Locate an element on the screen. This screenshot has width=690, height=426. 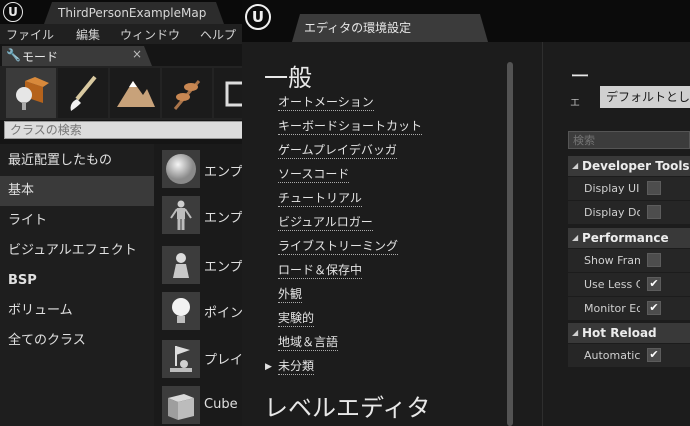
asset-label-player-start: プレイ is located at coordinates (224, 360).